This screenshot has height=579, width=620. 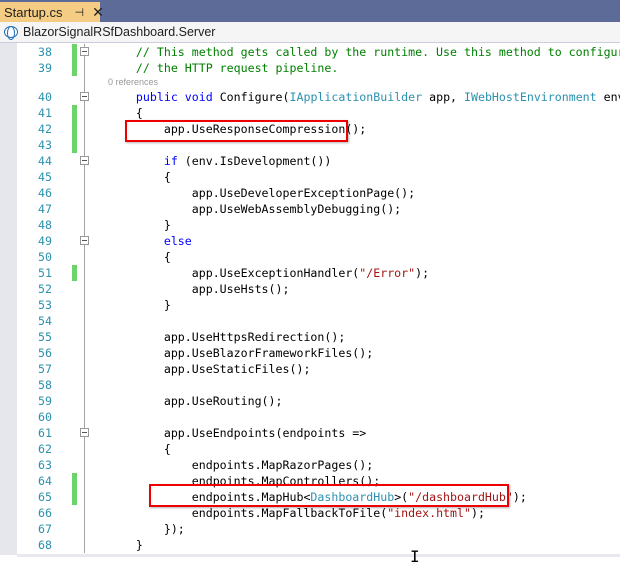 I want to click on code-line: 47 app.UseWebAssemblyDebugging();, so click(x=318, y=209).